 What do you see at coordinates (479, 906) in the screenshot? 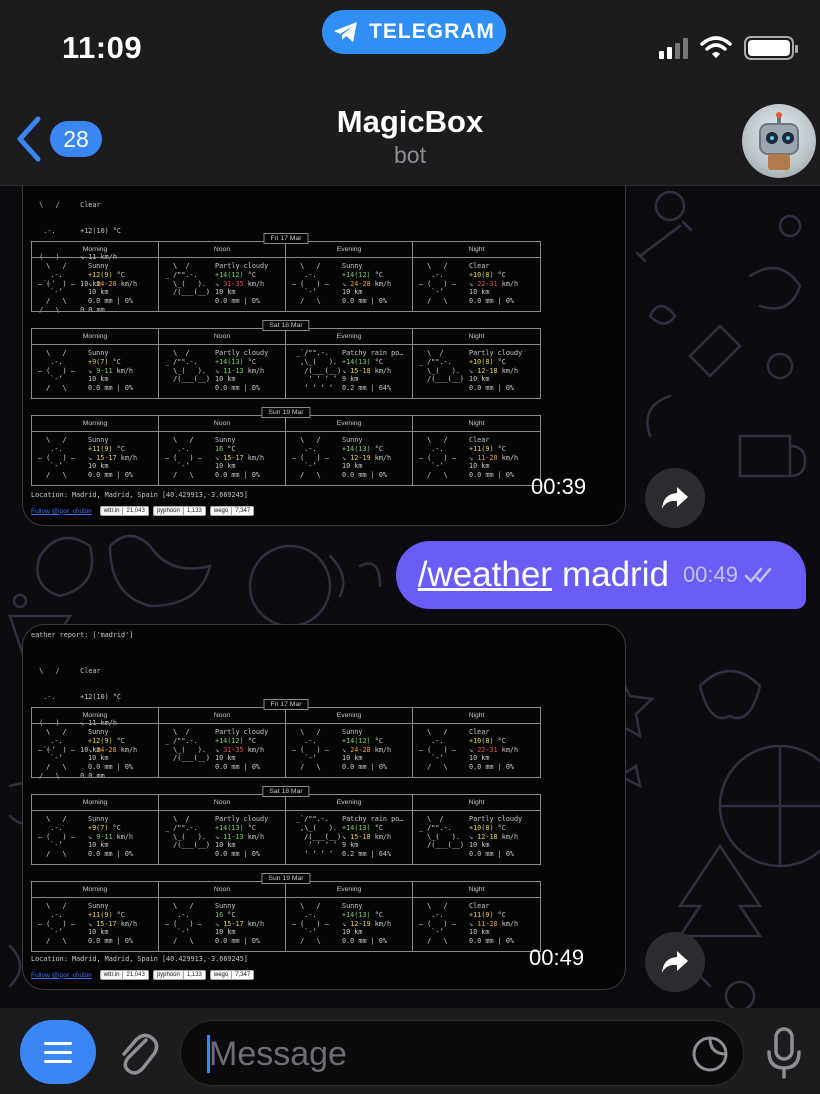
I see `forecast-line: Clear` at bounding box center [479, 906].